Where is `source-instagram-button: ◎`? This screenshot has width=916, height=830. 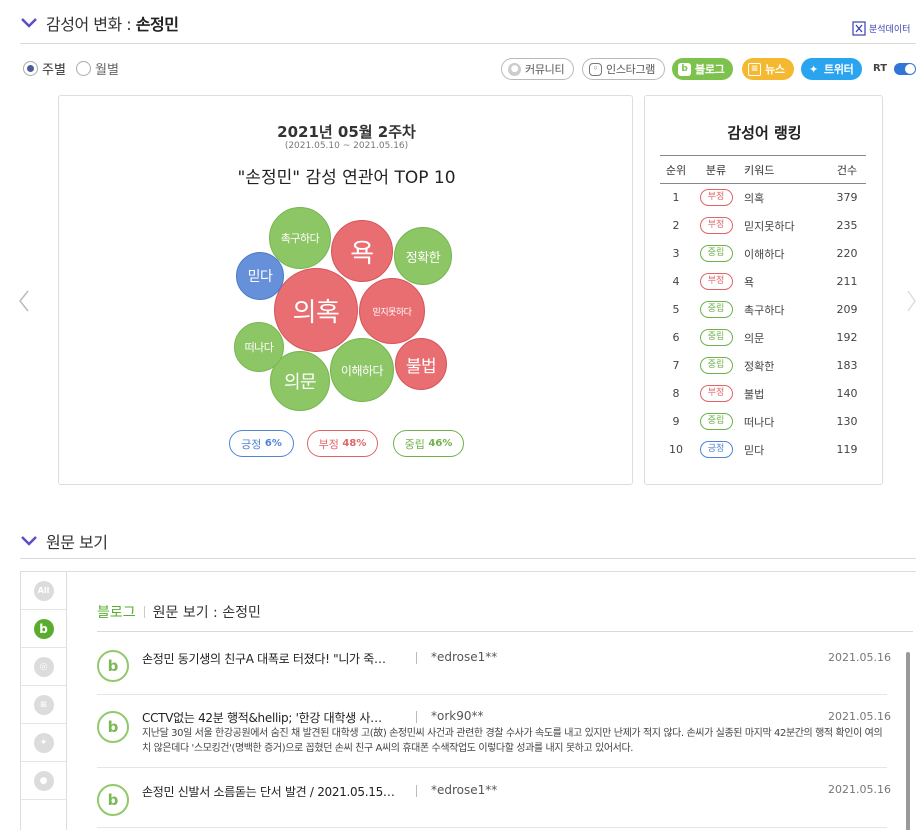
source-instagram-button: ◎ is located at coordinates (43, 667).